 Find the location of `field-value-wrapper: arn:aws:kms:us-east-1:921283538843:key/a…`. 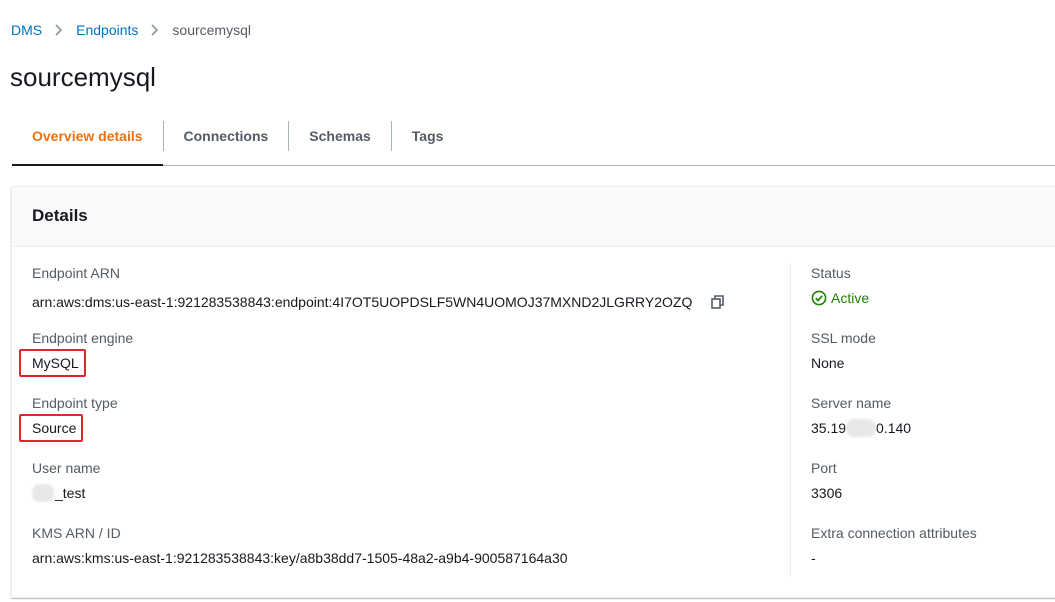

field-value-wrapper: arn:aws:kms:us-east-1:921283538843:key/a… is located at coordinates (300, 558).